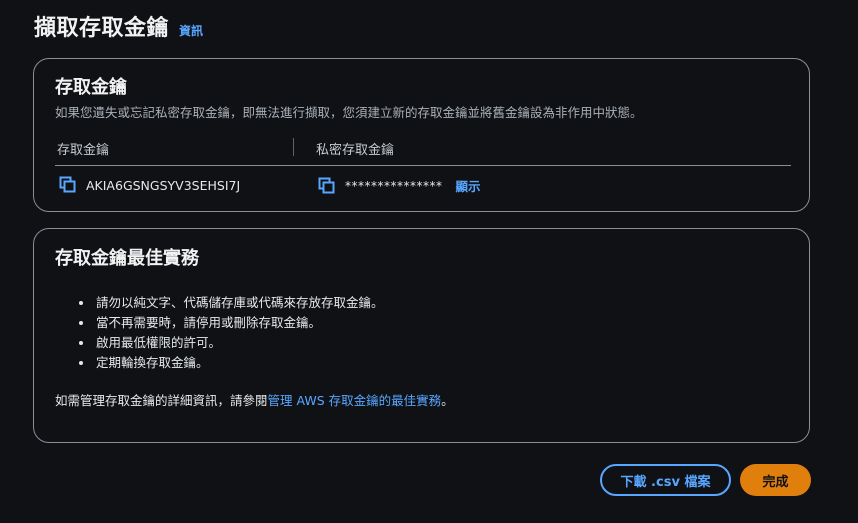 The width and height of the screenshot is (858, 523). What do you see at coordinates (239, 343) in the screenshot?
I see `list-item: 啟用最低權限的許可。` at bounding box center [239, 343].